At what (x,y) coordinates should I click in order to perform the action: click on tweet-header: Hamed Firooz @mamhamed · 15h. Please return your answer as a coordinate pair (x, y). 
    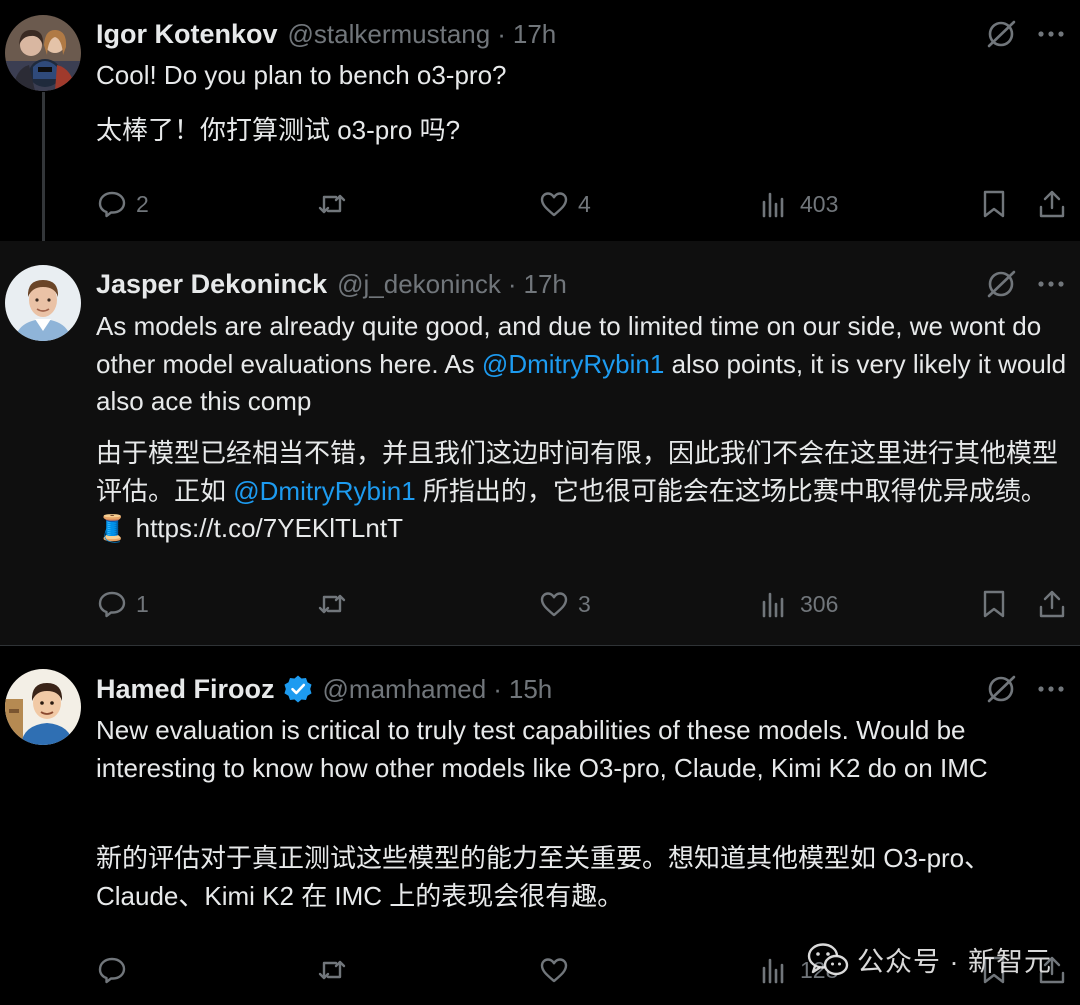
    Looking at the image, I should click on (324, 689).